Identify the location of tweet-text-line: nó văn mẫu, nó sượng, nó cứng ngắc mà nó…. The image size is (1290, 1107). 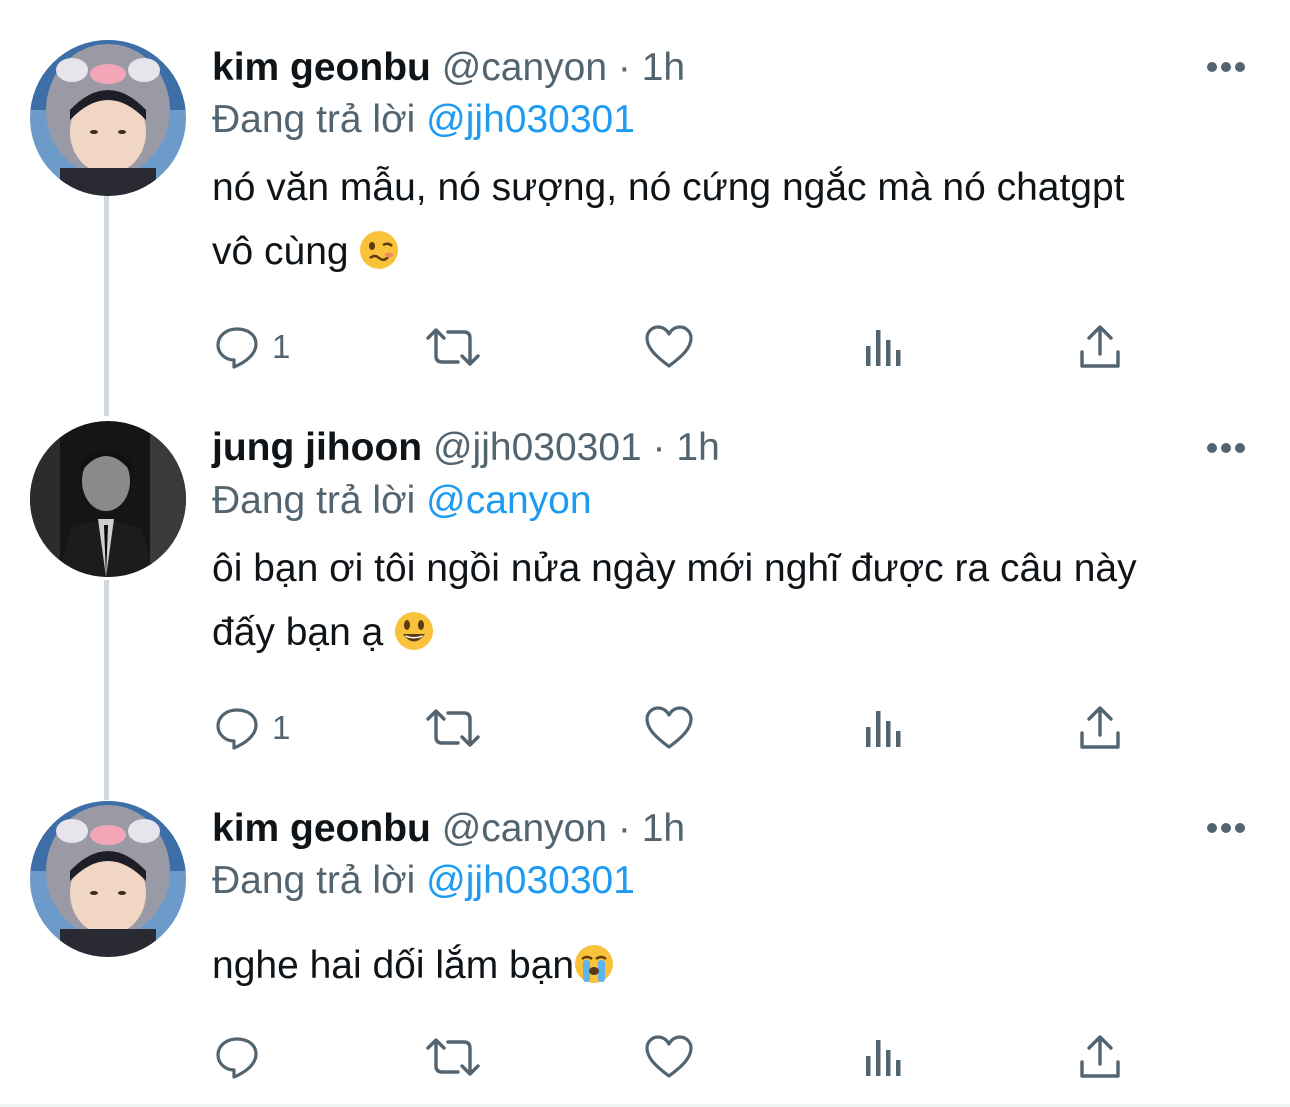
(668, 187).